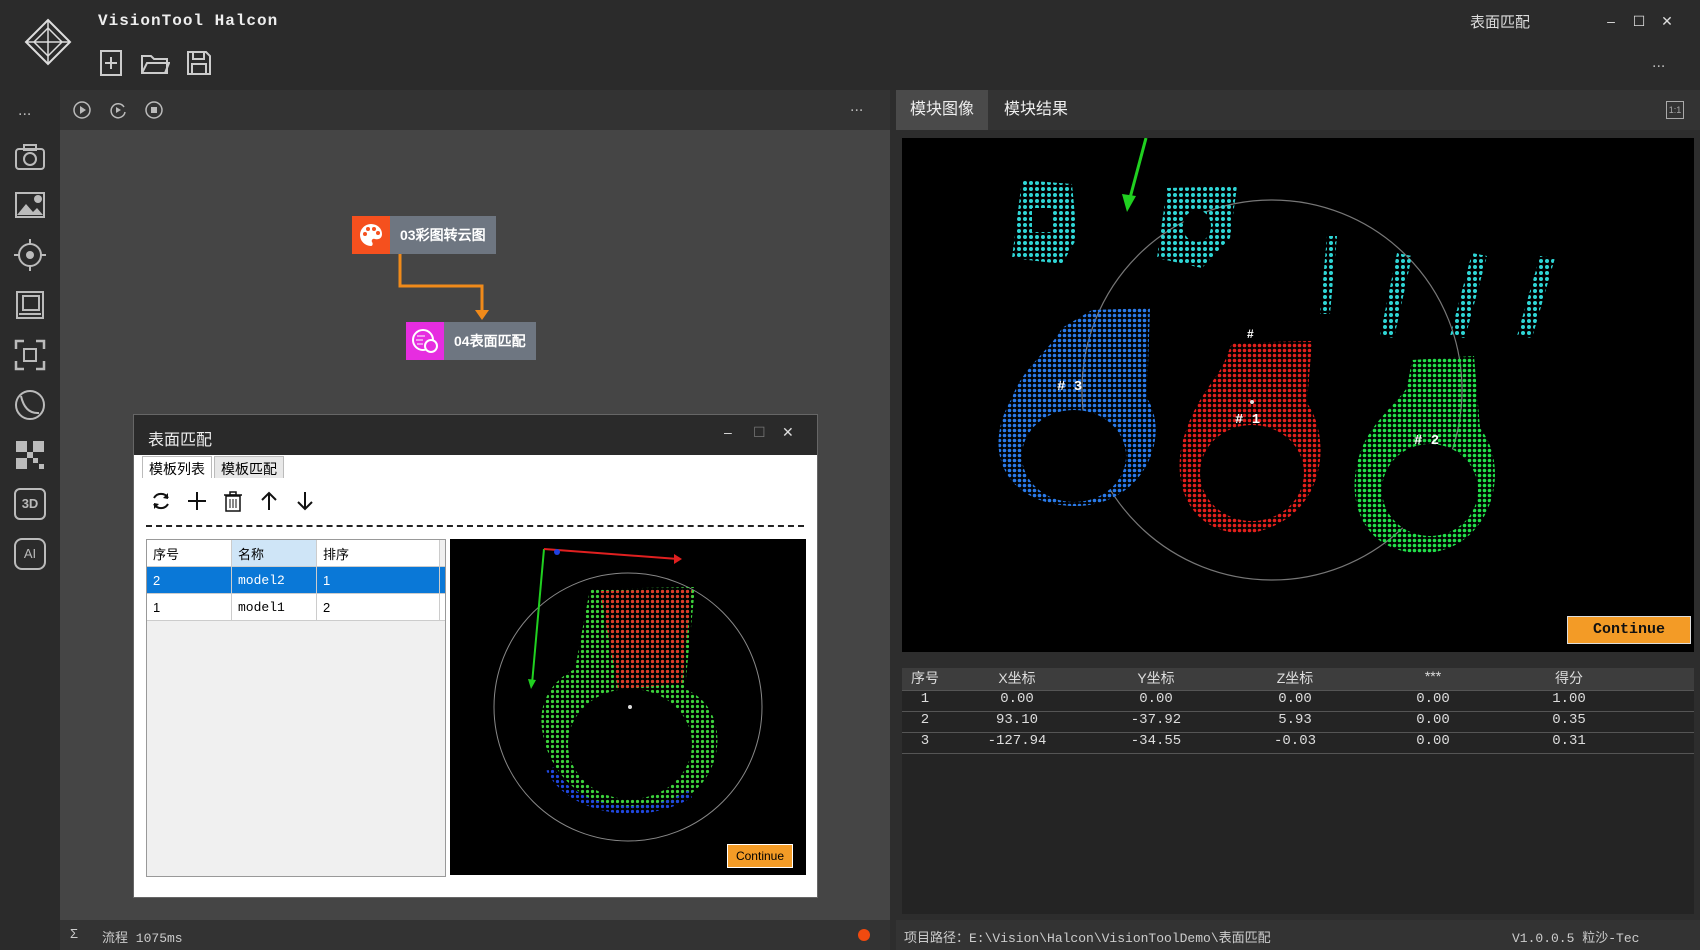 This screenshot has width=1700, height=950. I want to click on table-row: 2 model2 1, so click(296, 580).